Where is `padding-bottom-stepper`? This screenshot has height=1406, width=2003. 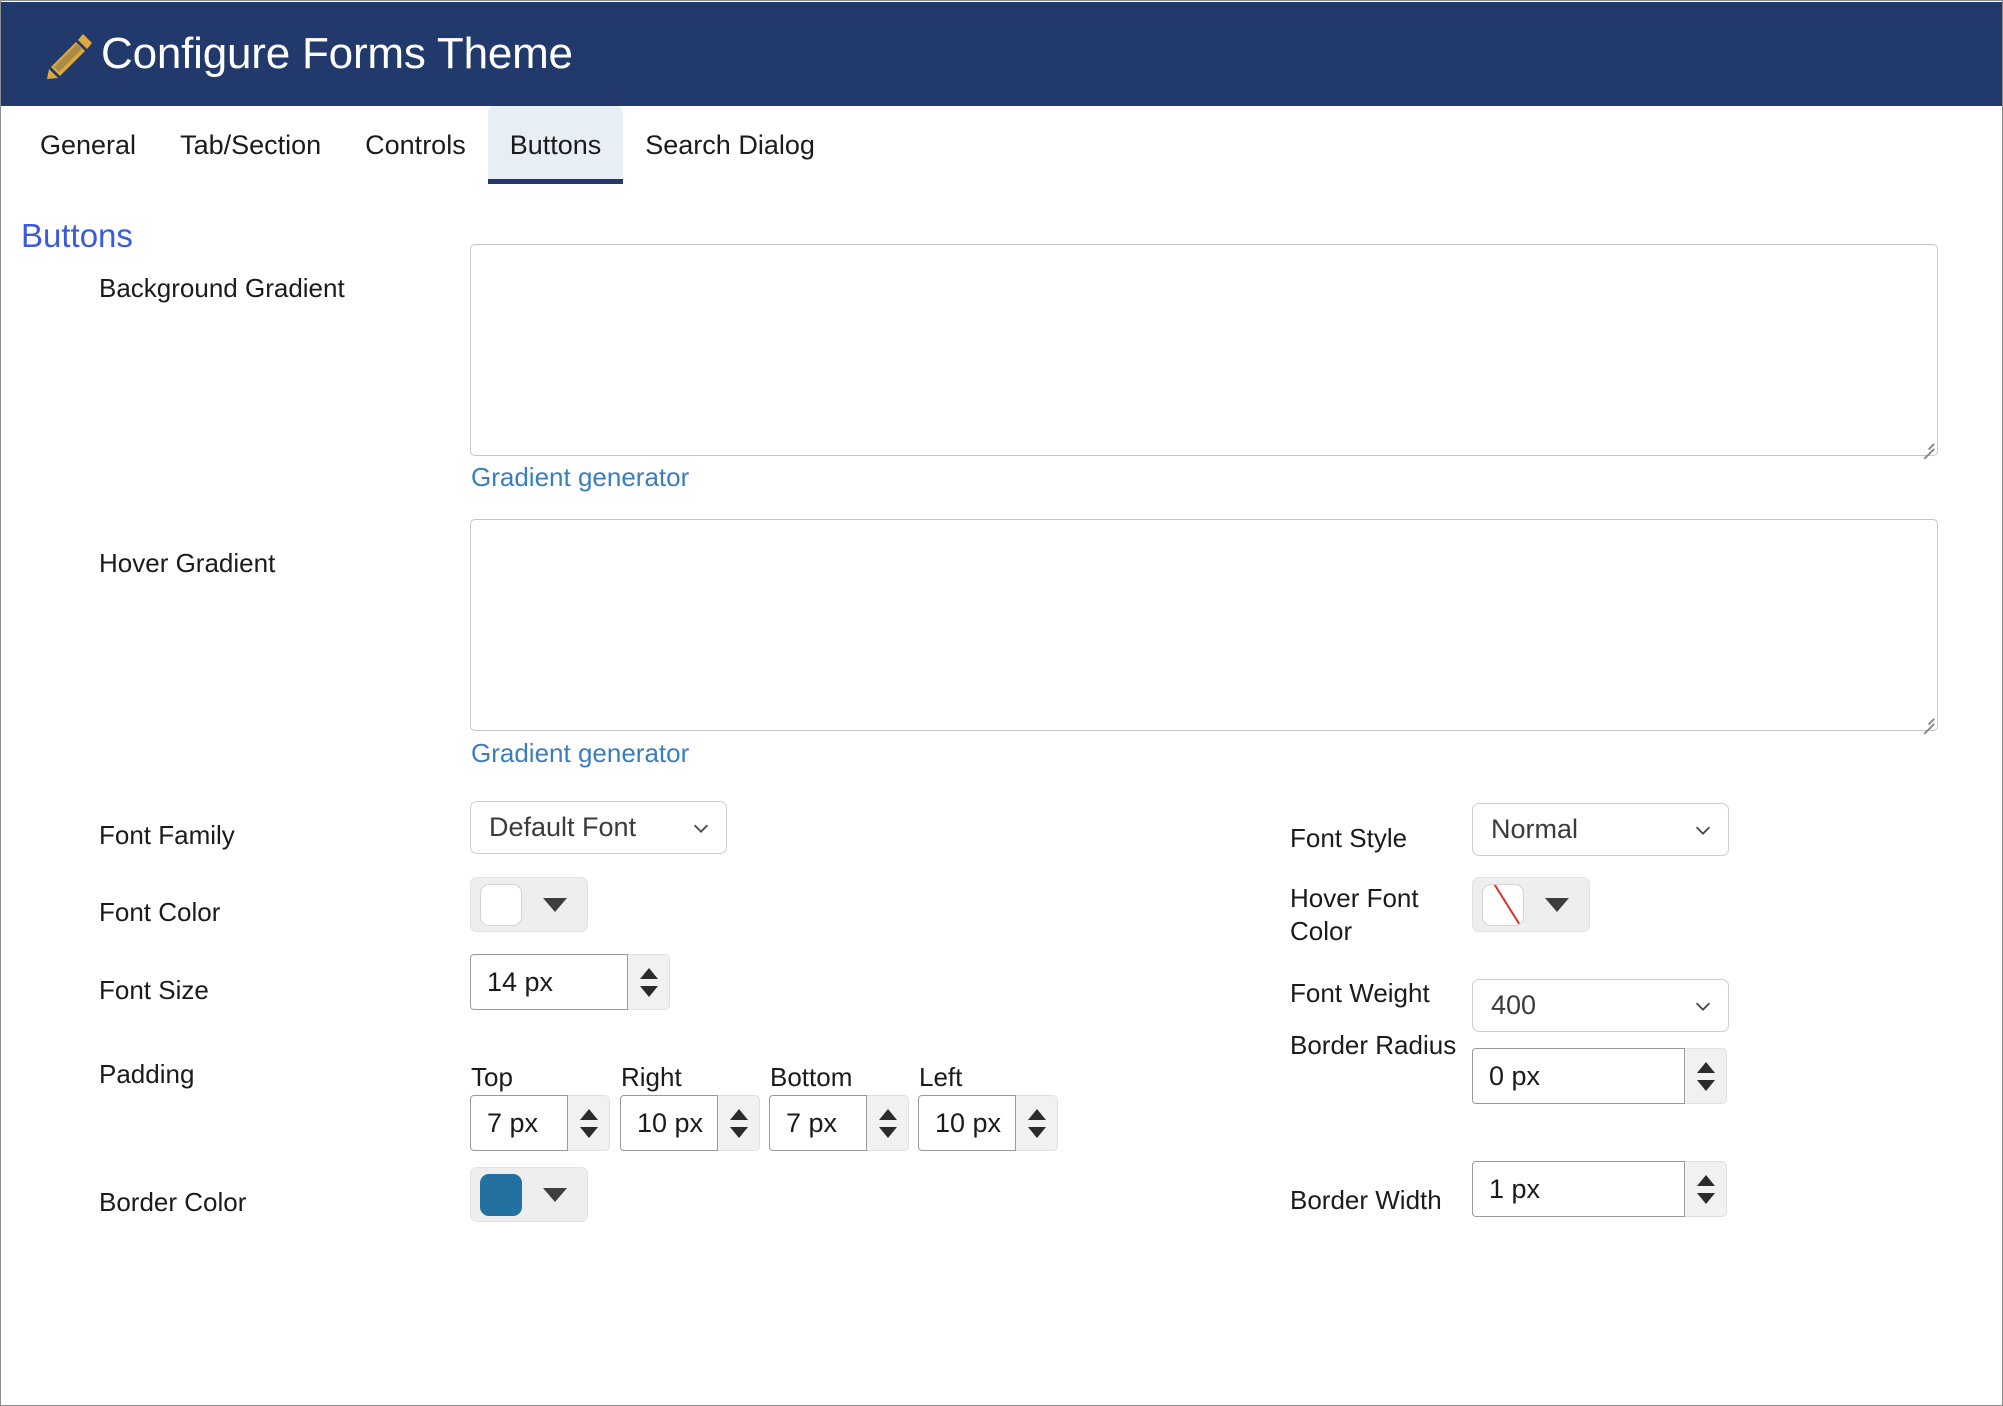
padding-bottom-stepper is located at coordinates (888, 1123).